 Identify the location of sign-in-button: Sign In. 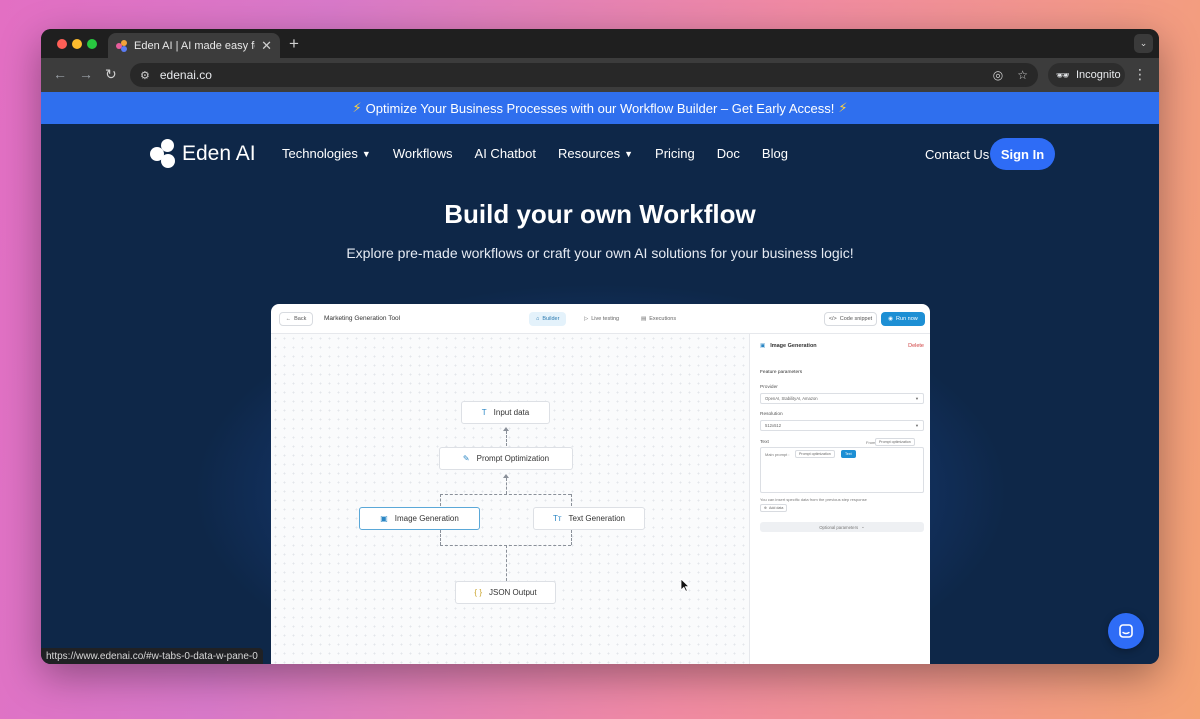
(1022, 154).